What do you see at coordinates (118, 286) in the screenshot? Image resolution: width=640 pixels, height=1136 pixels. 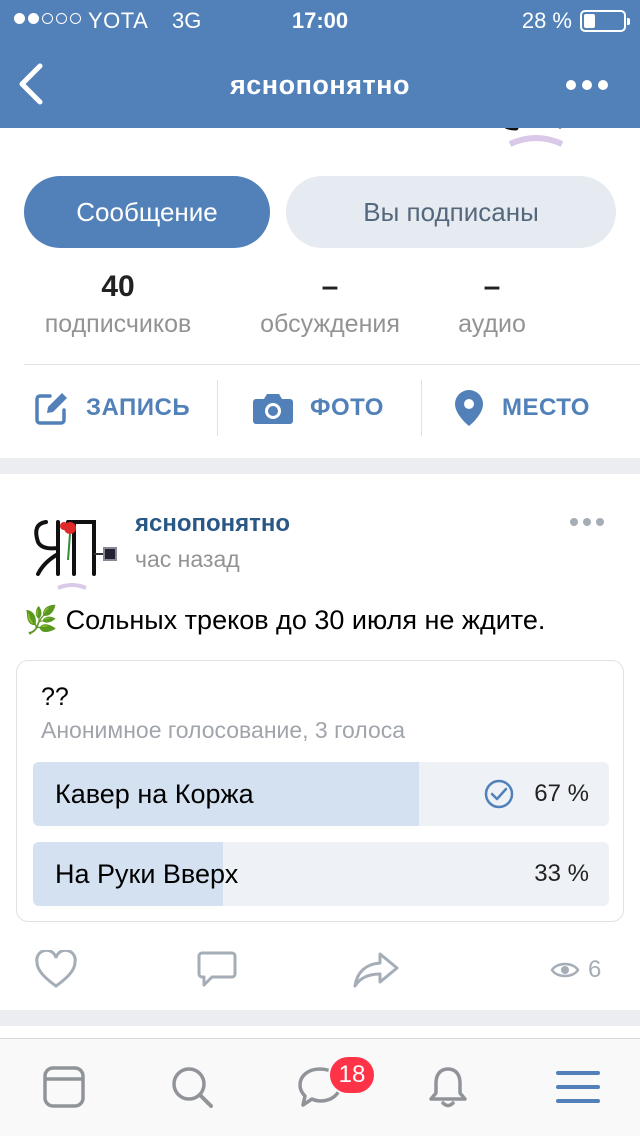 I see `counter-value: 40` at bounding box center [118, 286].